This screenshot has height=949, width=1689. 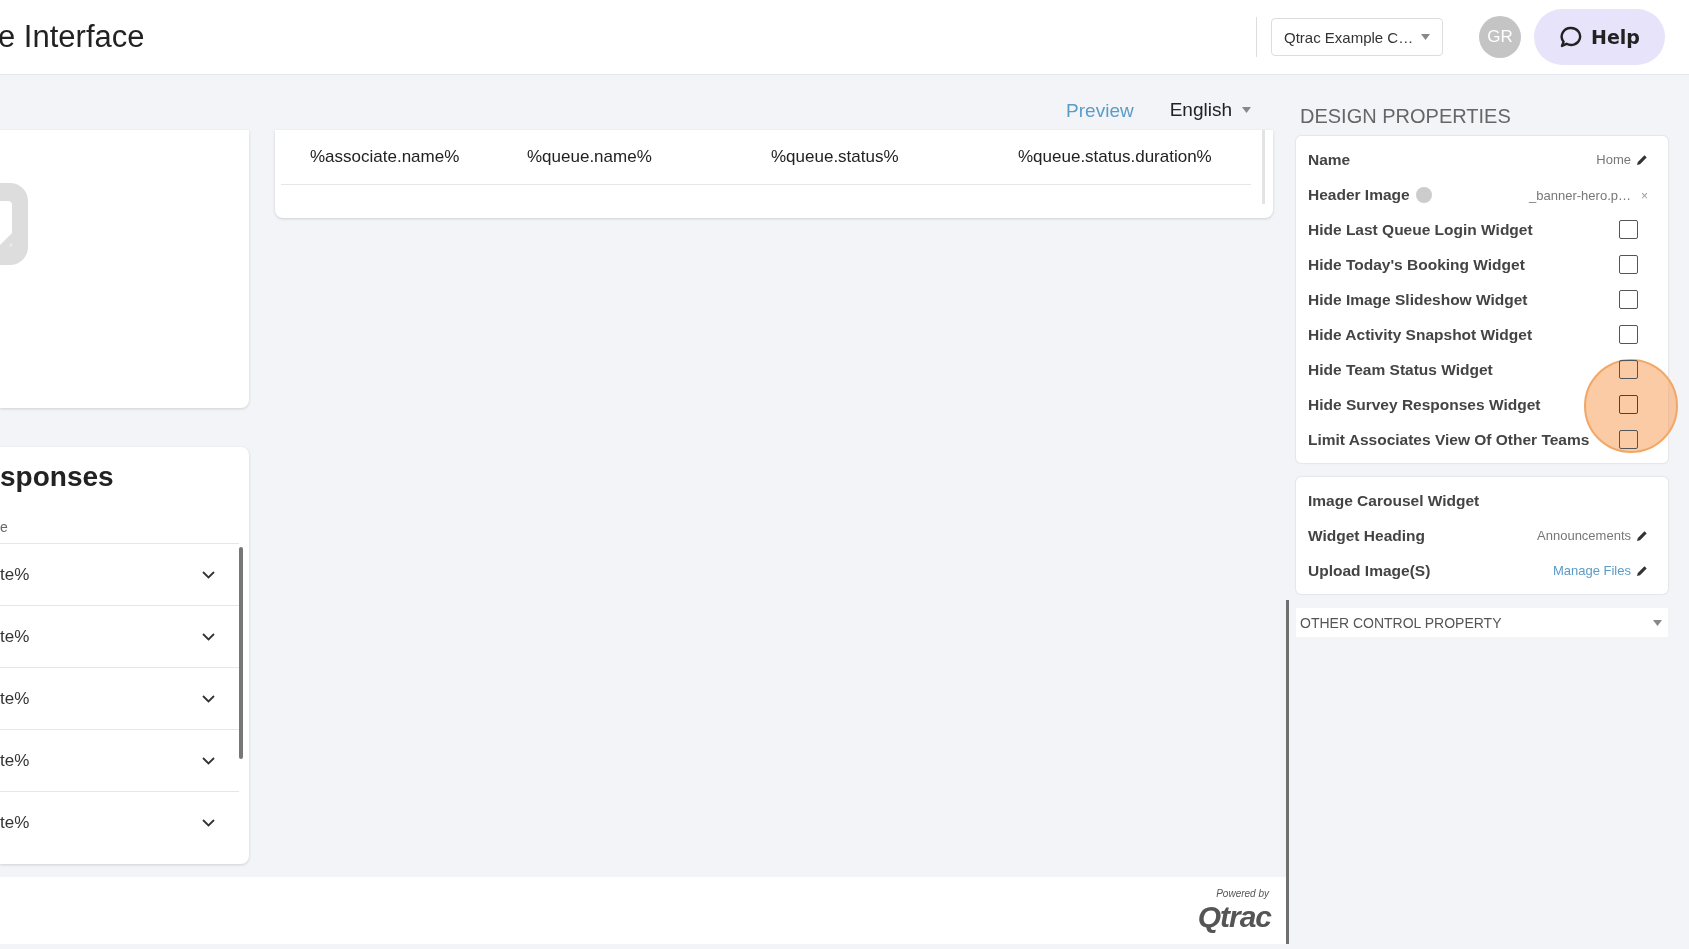 What do you see at coordinates (1115, 157) in the screenshot?
I see `table-cell-text: %queue.status.duration%` at bounding box center [1115, 157].